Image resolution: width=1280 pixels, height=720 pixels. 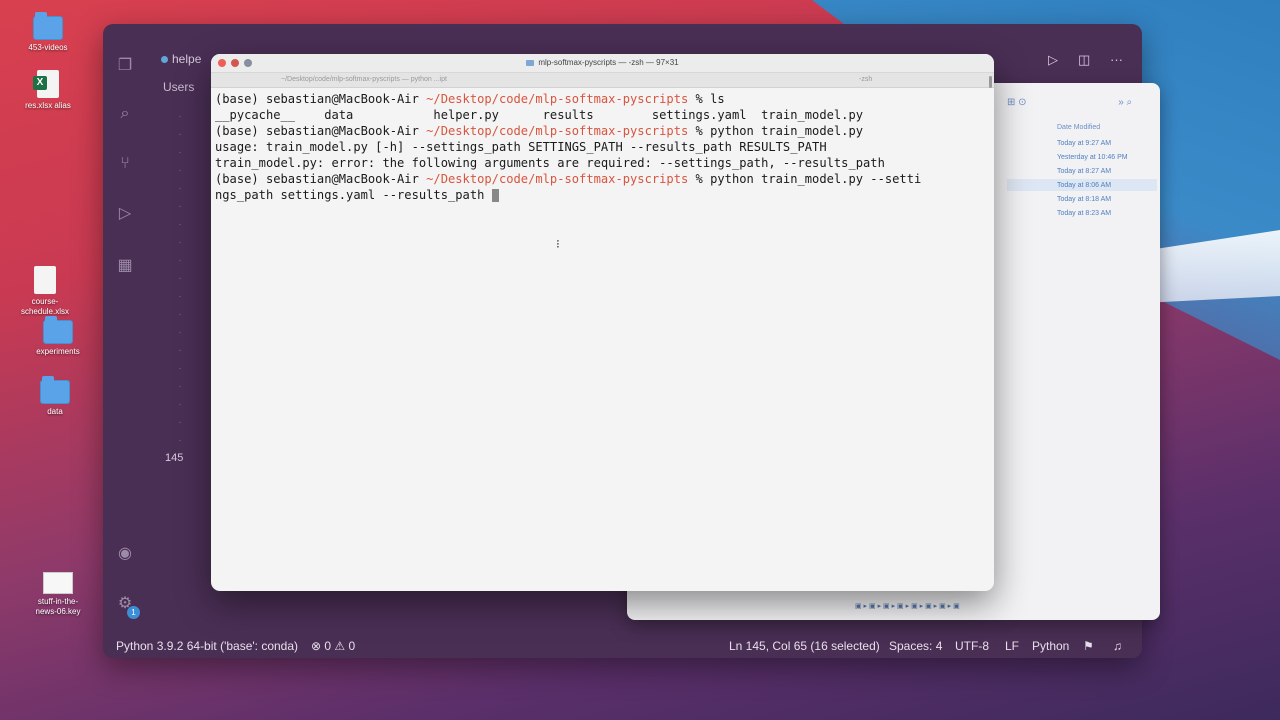 What do you see at coordinates (125, 164) in the screenshot?
I see `source-control-icon: ⑂` at bounding box center [125, 164].